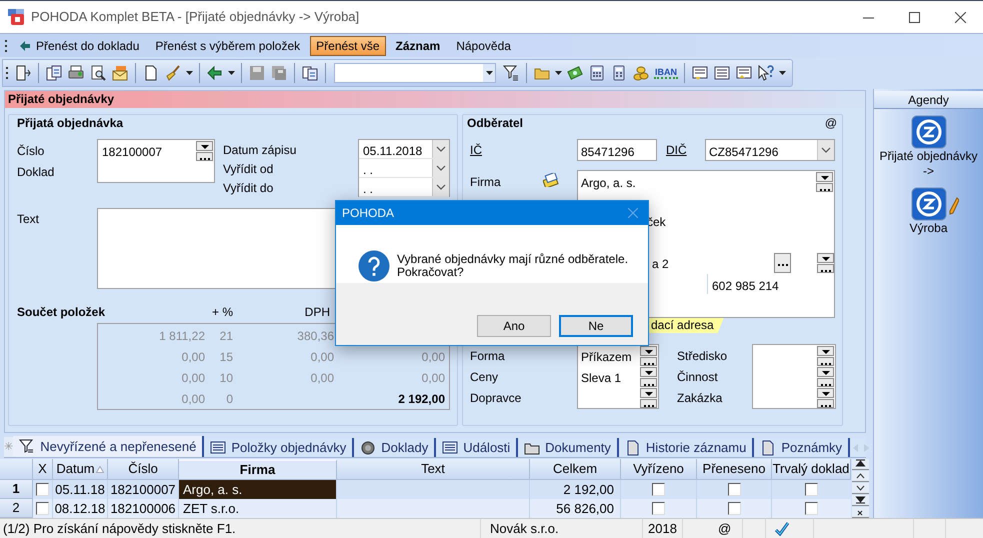 The height and width of the screenshot is (538, 983). What do you see at coordinates (928, 204) in the screenshot?
I see `app-icon` at bounding box center [928, 204].